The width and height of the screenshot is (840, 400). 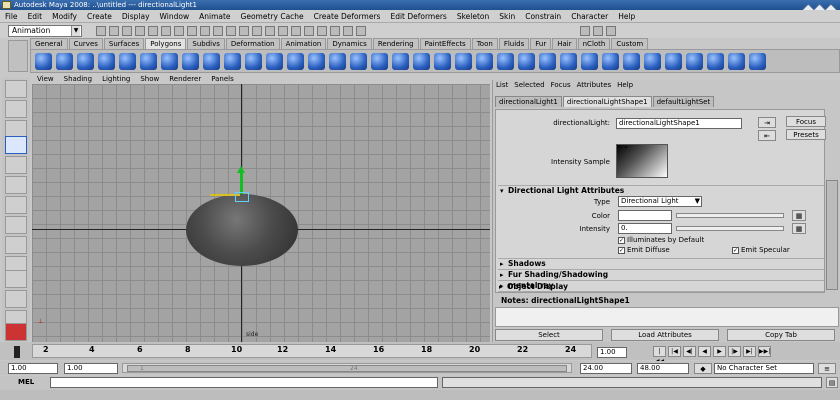 What do you see at coordinates (663, 368) in the screenshot?
I see `animation-end-field: 48.00` at bounding box center [663, 368].